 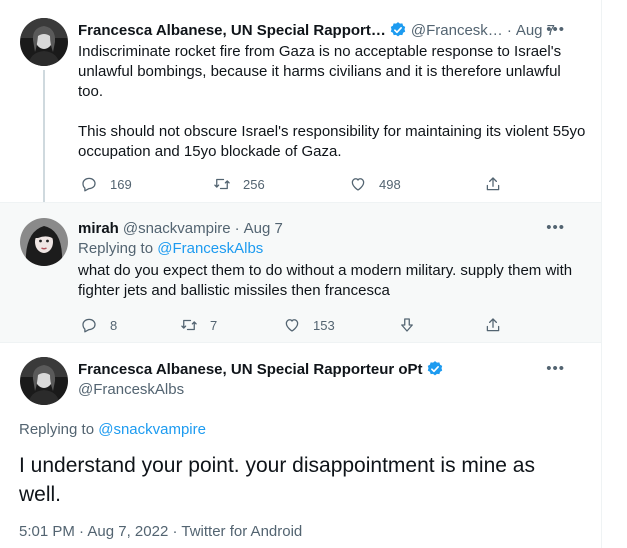 What do you see at coordinates (177, 228) in the screenshot?
I see `author-handle: @snackvampire` at bounding box center [177, 228].